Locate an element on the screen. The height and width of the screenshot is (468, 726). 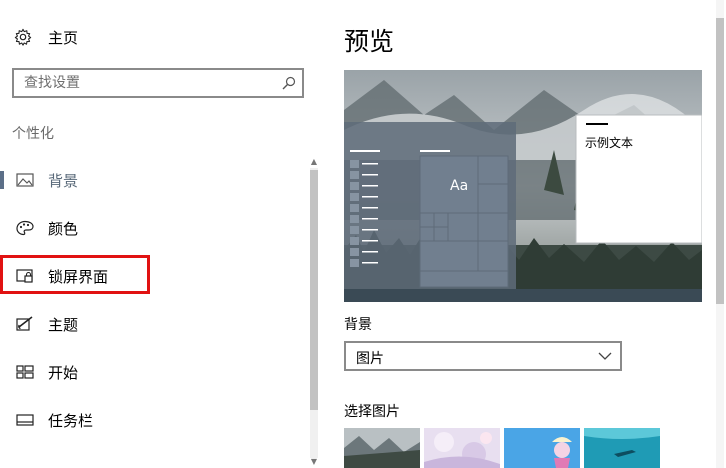
mountain-fog-thumbnail is located at coordinates (382, 448).